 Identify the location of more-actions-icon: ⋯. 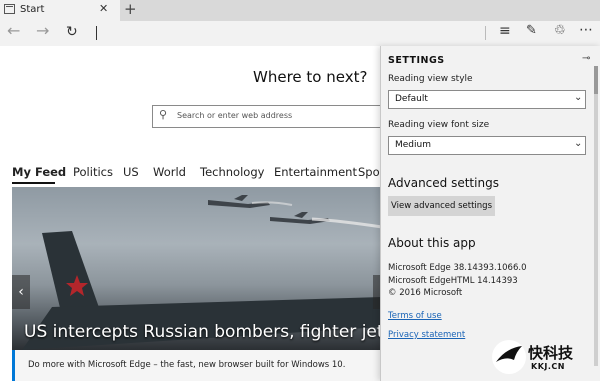
(586, 30).